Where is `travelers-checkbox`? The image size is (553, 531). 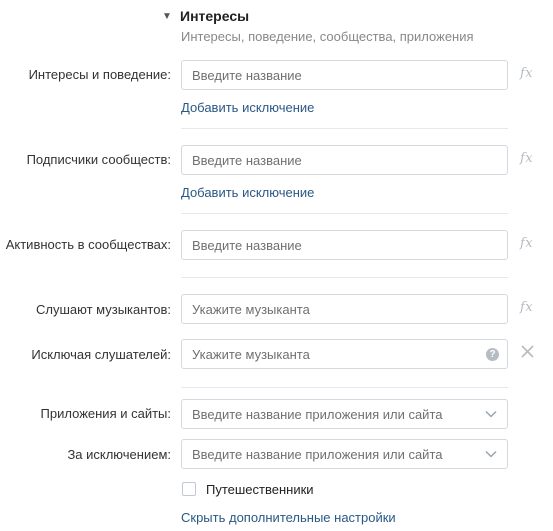
travelers-checkbox is located at coordinates (189, 489).